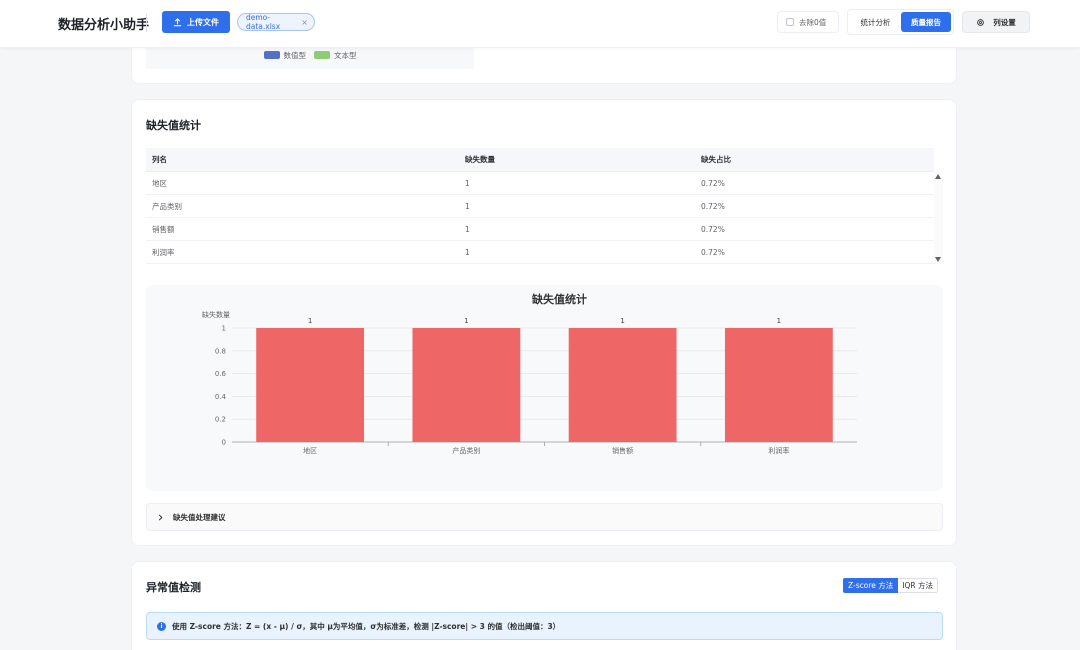 This screenshot has width=1080, height=650. I want to click on upload-button: 上传文件, so click(196, 22).